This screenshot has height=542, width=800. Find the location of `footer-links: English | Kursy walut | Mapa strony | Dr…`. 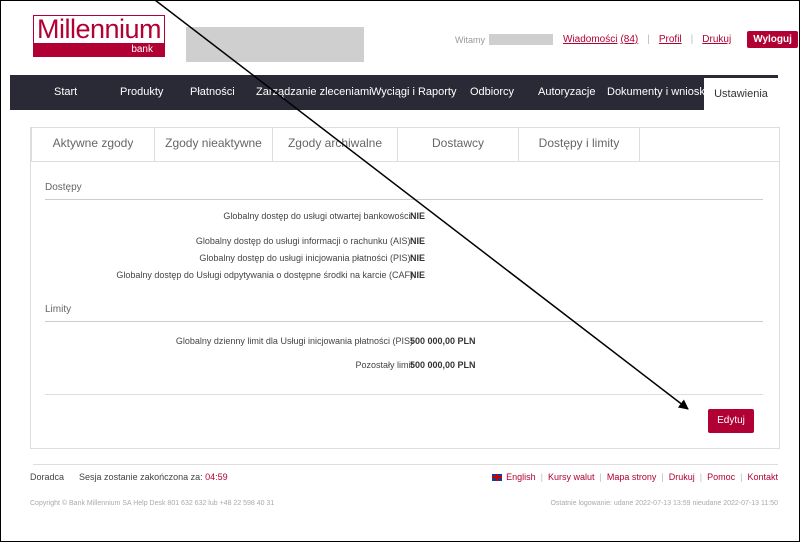

footer-links: English | Kursy walut | Mapa strony | Dr… is located at coordinates (635, 477).